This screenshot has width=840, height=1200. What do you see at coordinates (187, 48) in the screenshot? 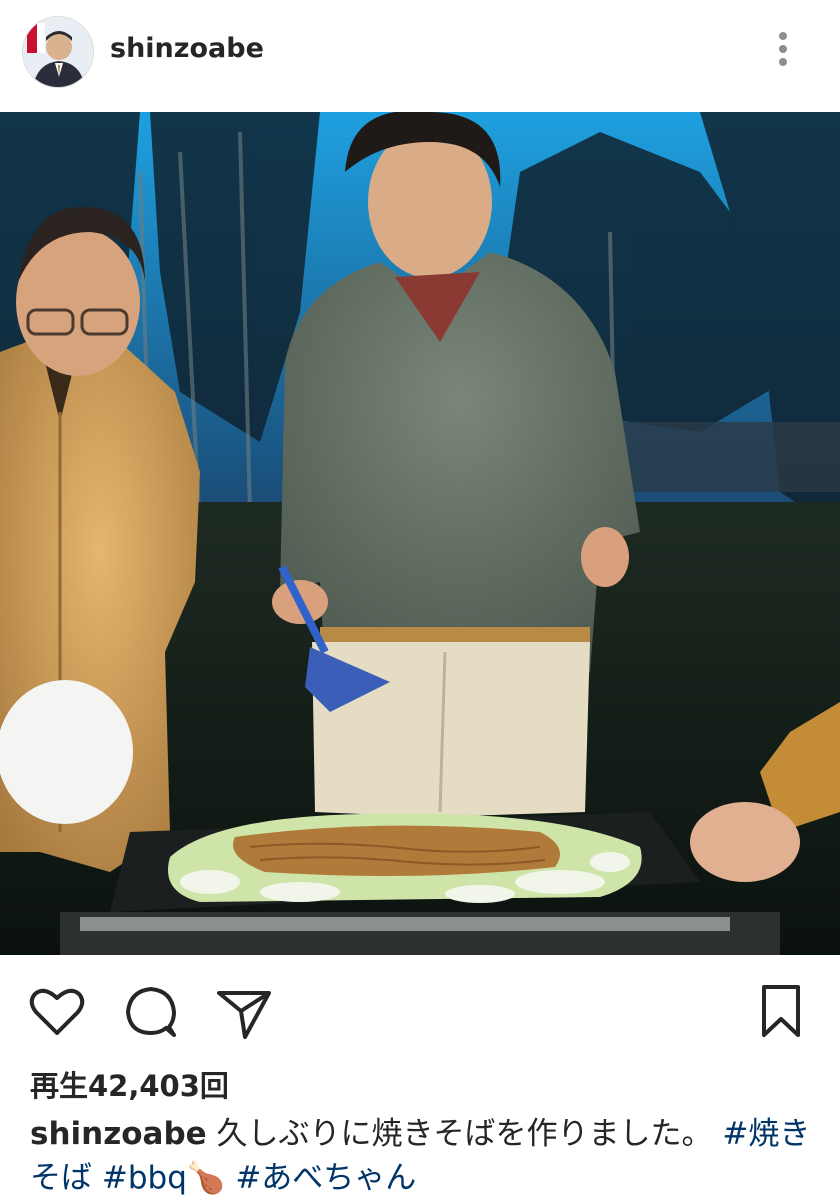
I see `post-username: shinzoabe` at bounding box center [187, 48].